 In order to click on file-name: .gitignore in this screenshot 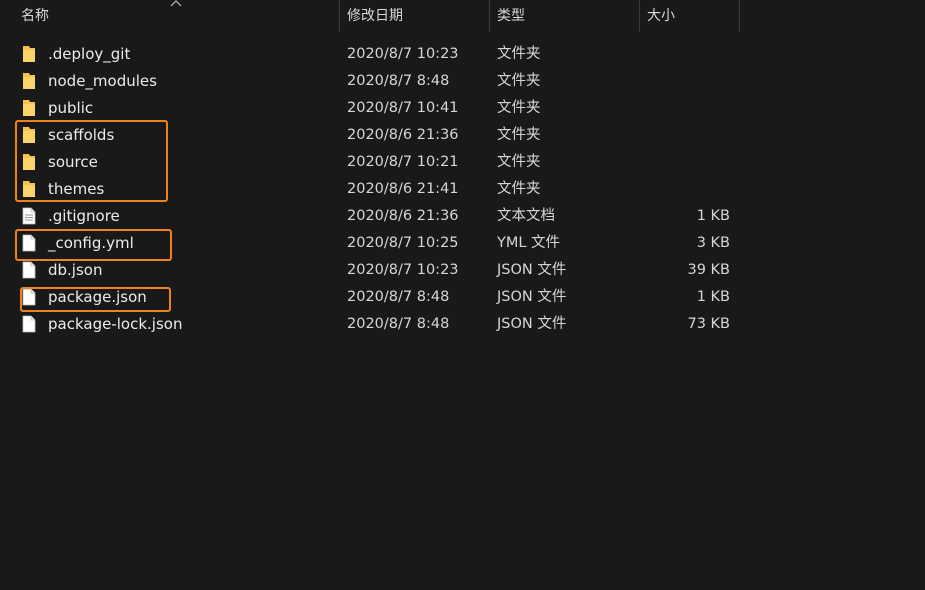, I will do `click(84, 216)`.